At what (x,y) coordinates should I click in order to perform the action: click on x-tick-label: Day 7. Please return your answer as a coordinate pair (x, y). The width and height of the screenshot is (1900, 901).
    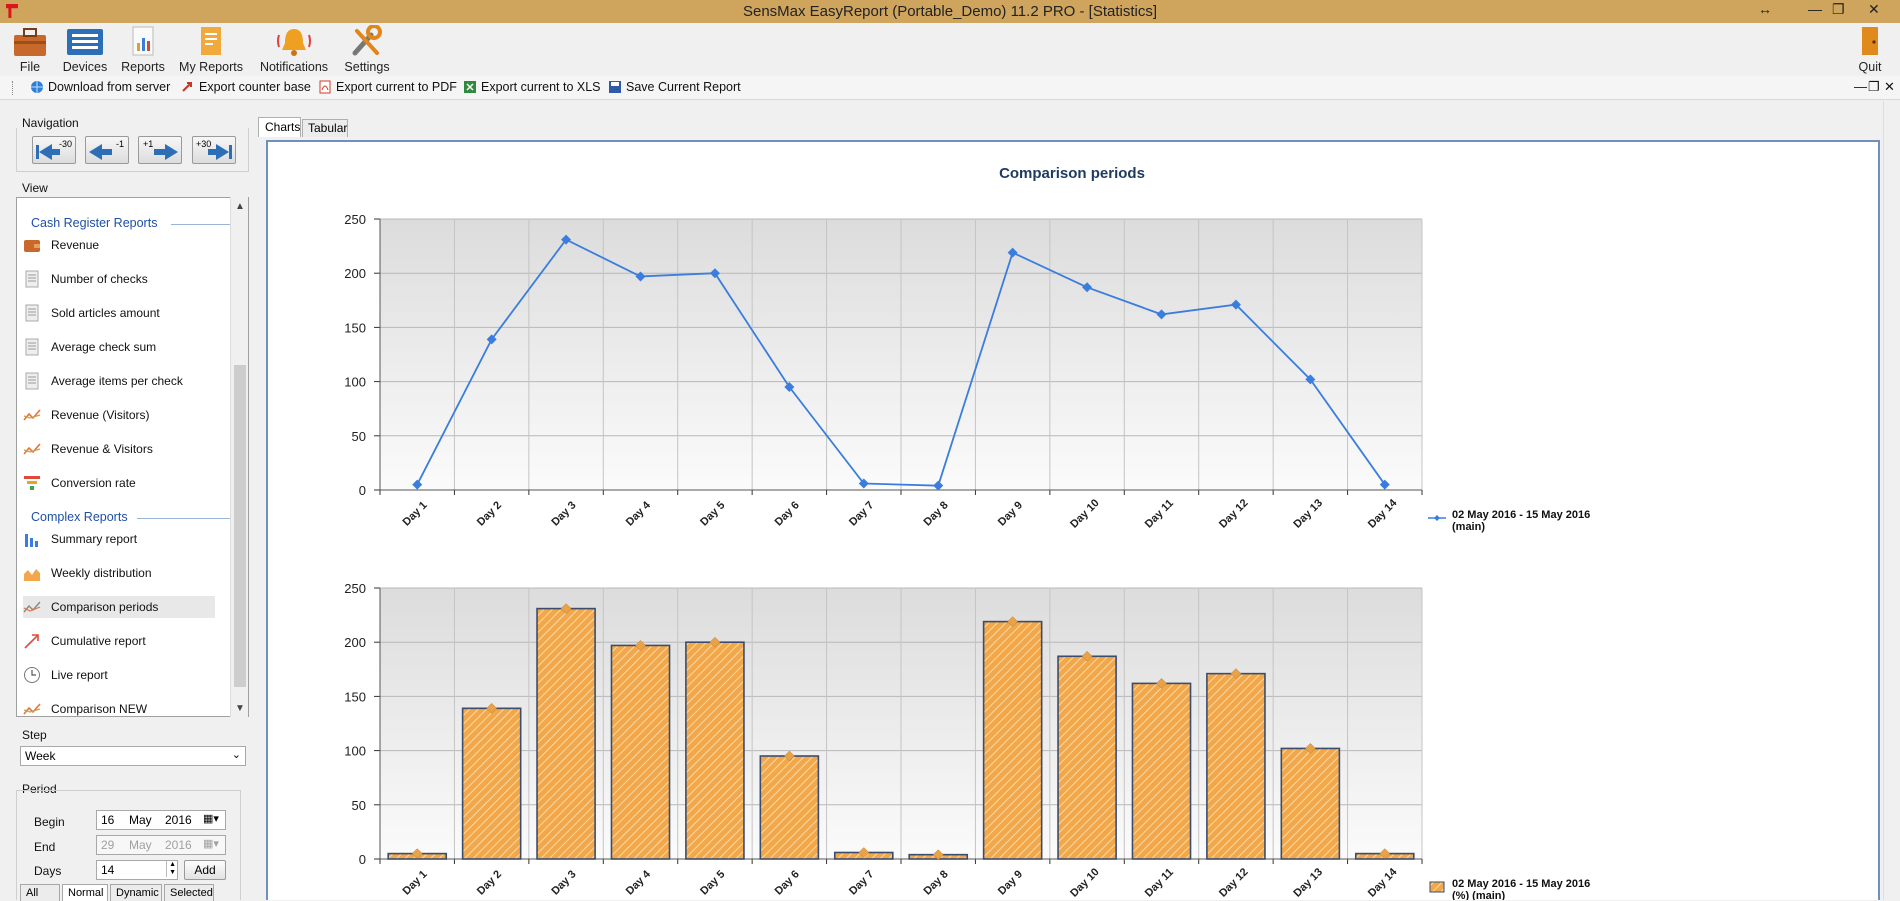
    Looking at the image, I should click on (861, 882).